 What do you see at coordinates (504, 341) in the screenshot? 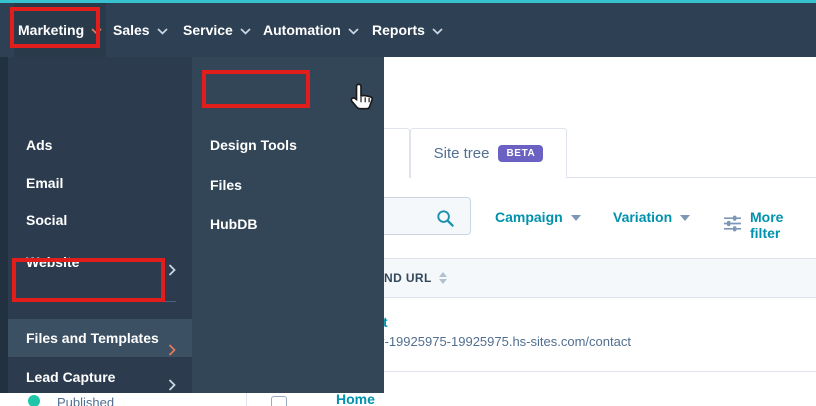
I see `page-url-contact: y-19925975-19925975.hs-sites.com/contact` at bounding box center [504, 341].